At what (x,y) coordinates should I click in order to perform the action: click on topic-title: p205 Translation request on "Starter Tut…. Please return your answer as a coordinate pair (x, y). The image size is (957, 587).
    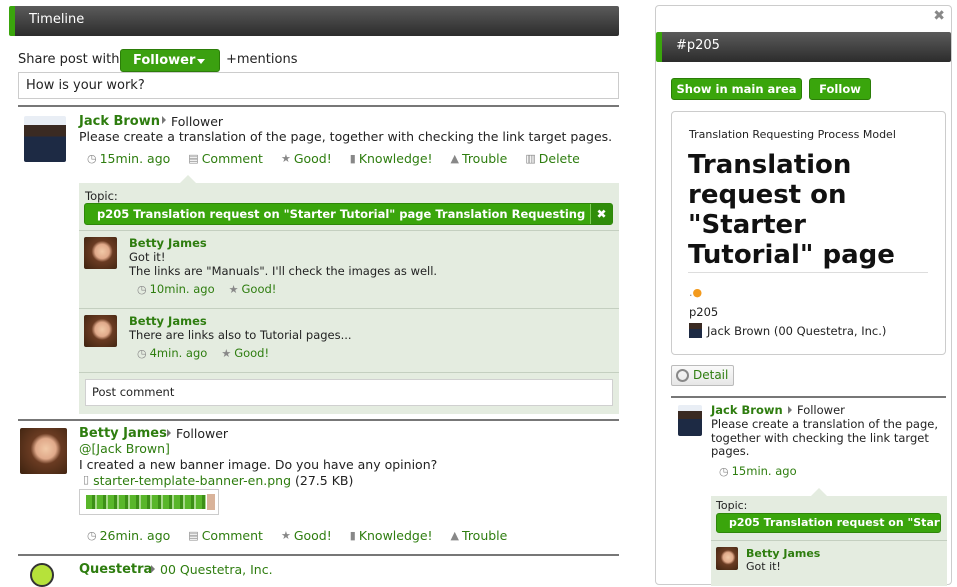
    Looking at the image, I should click on (355, 214).